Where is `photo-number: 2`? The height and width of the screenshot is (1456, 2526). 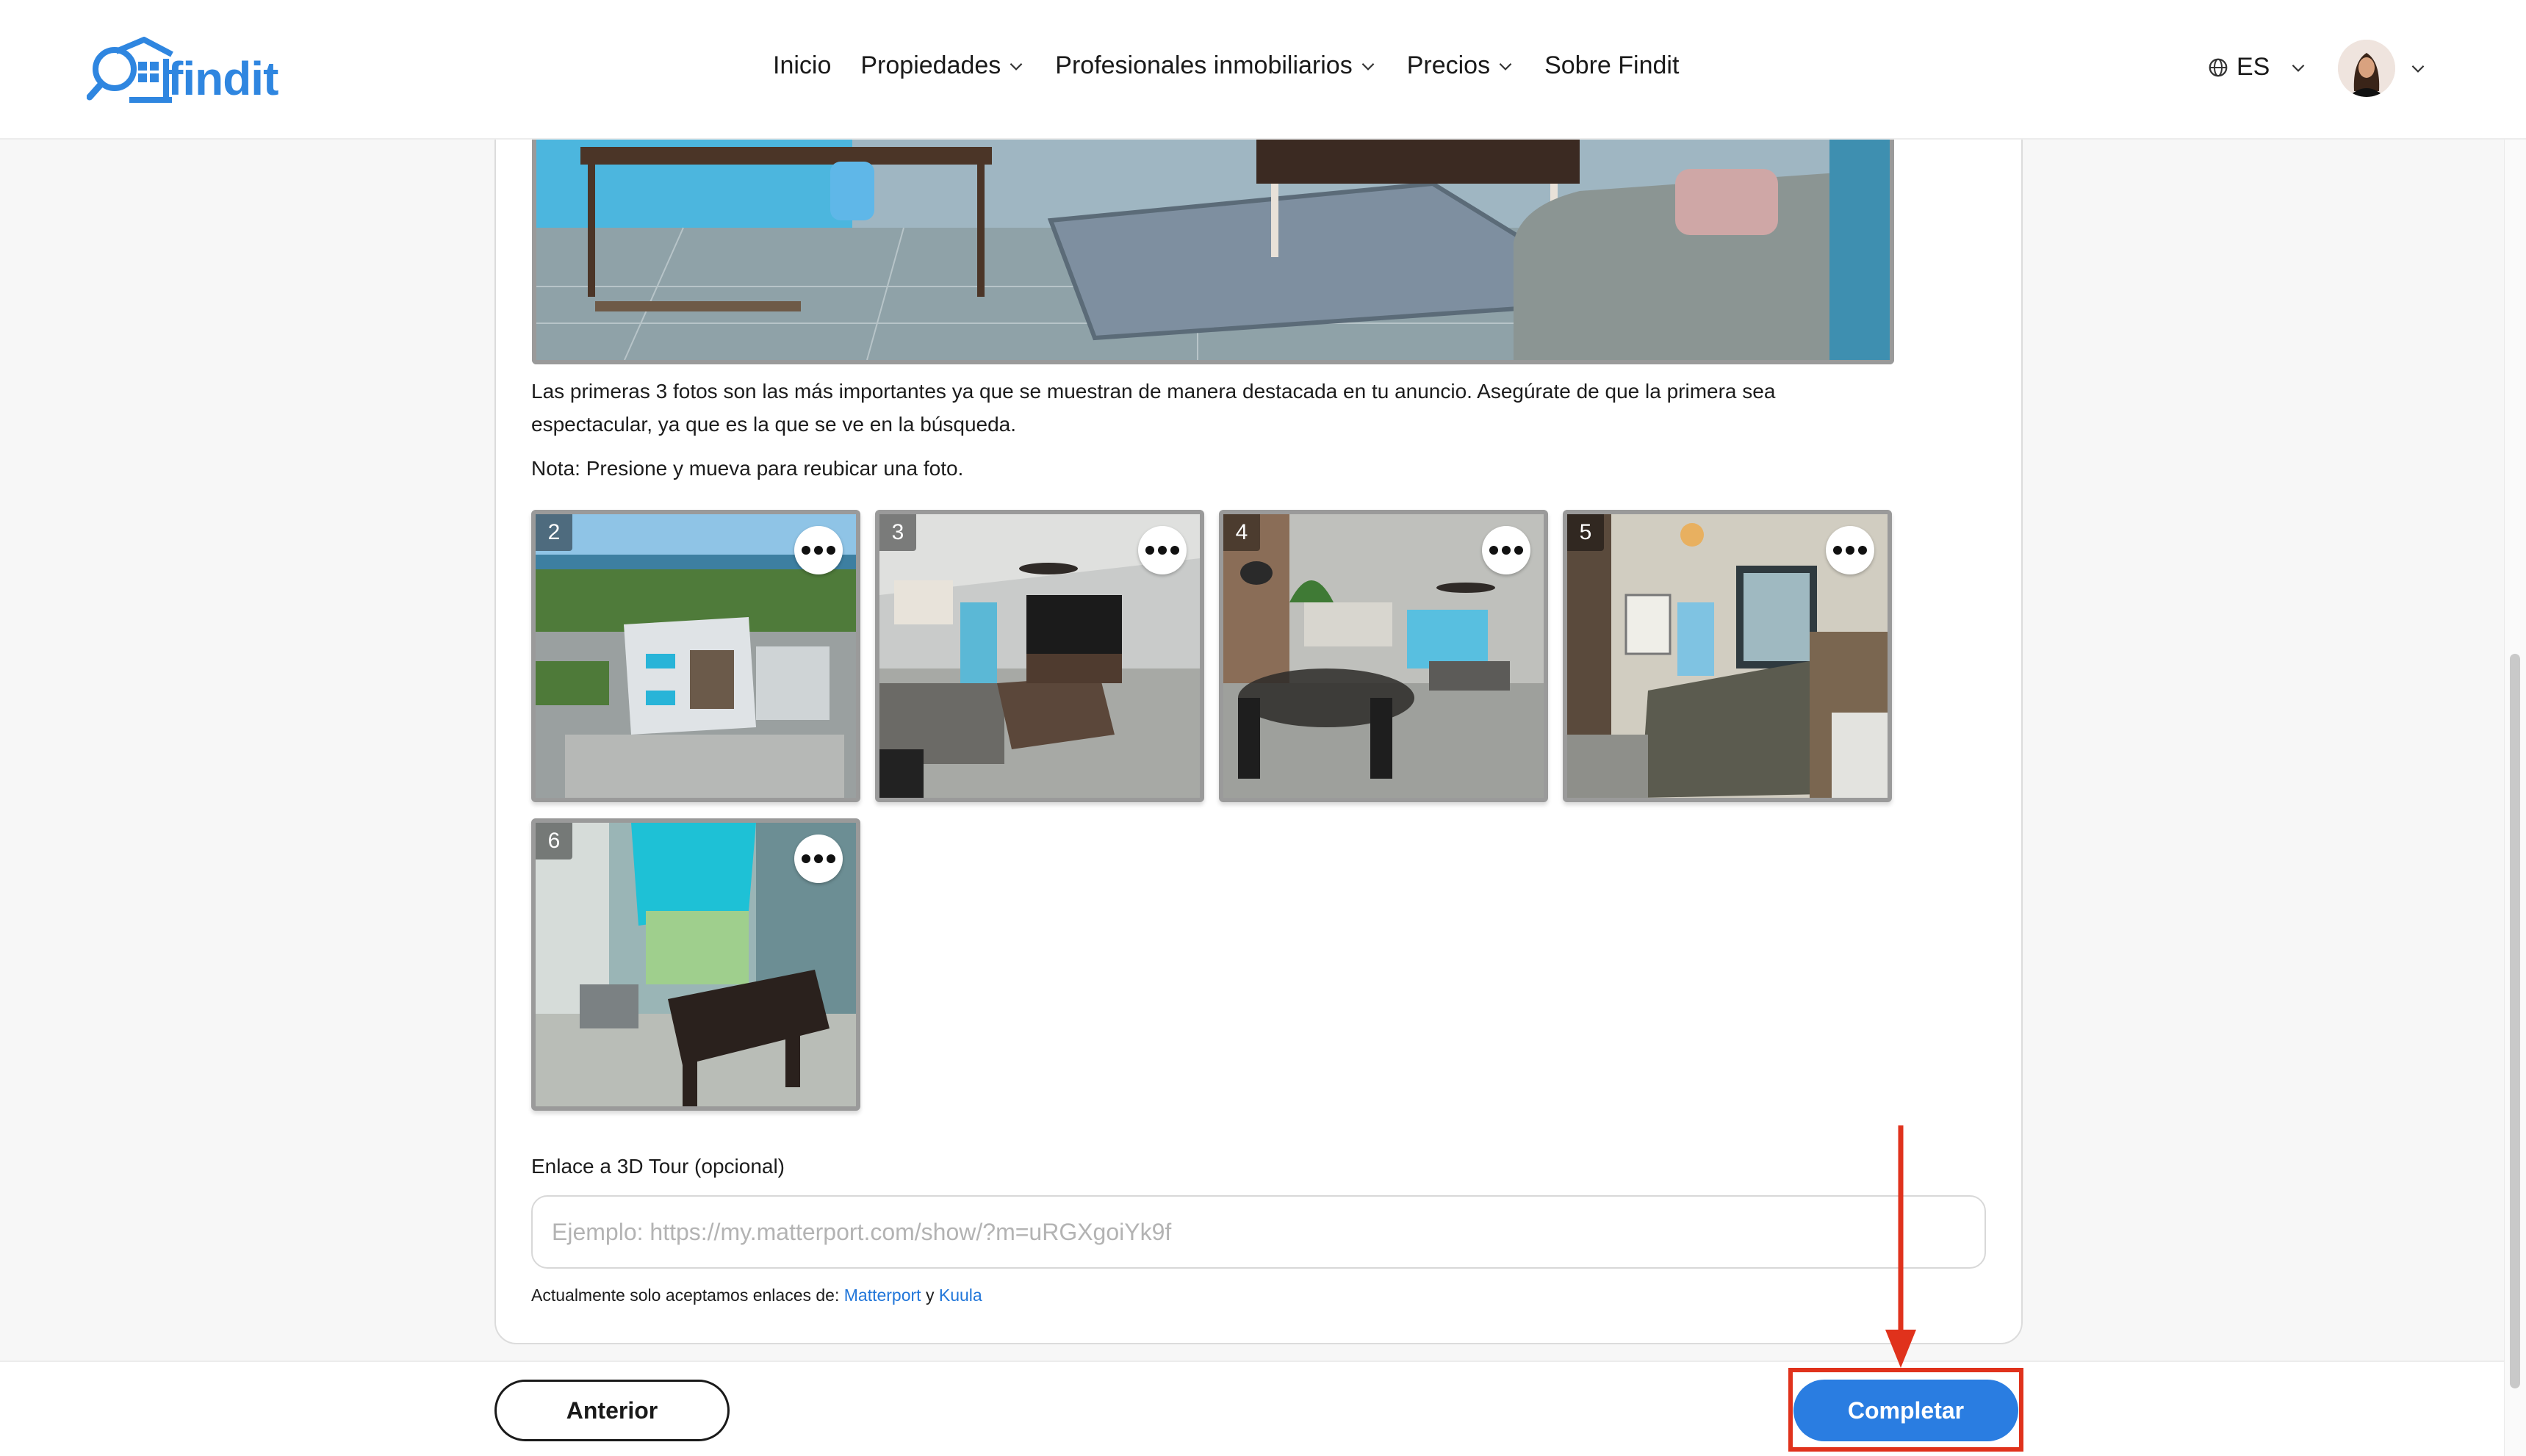
photo-number: 2 is located at coordinates (554, 532).